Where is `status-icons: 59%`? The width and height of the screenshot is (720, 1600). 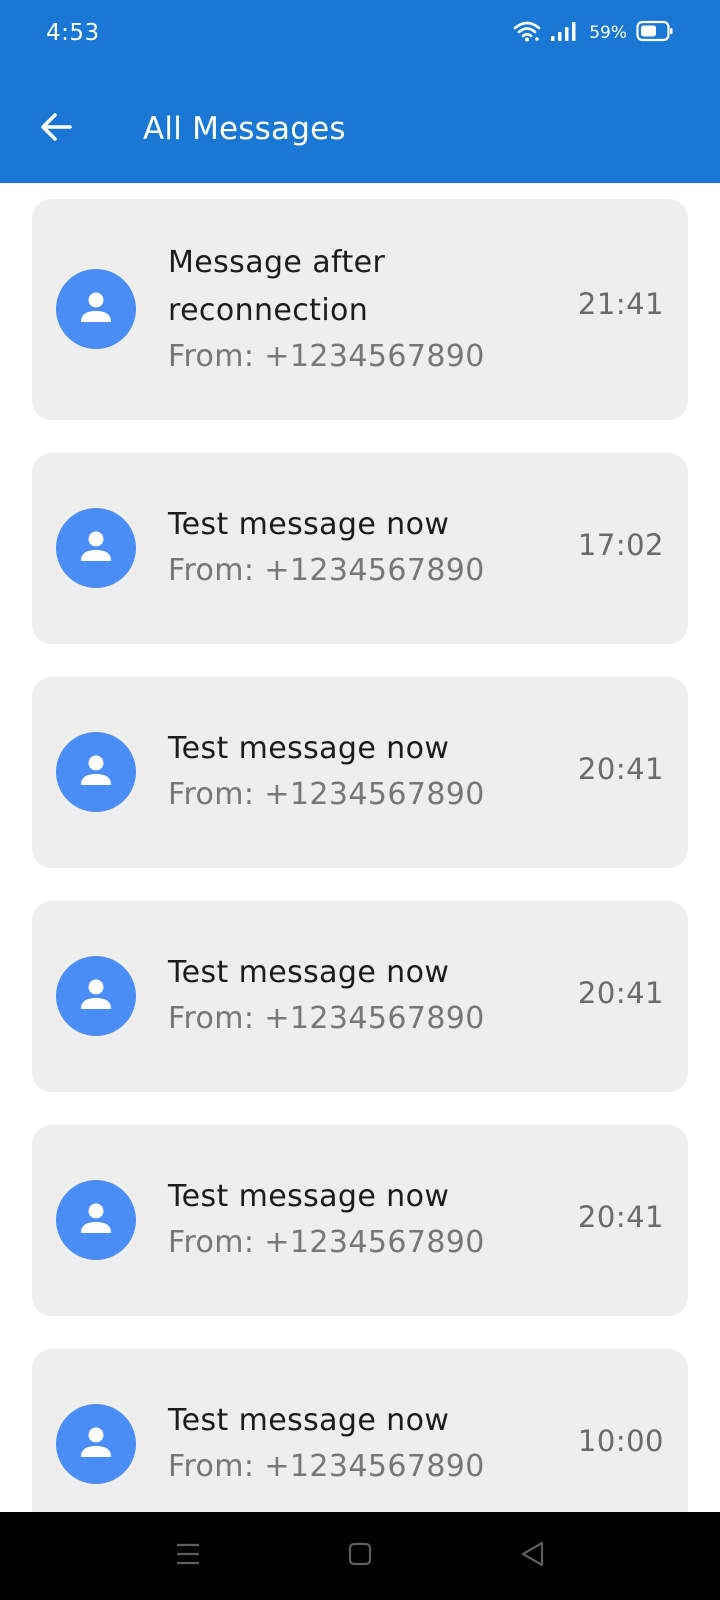 status-icons: 59% is located at coordinates (593, 33).